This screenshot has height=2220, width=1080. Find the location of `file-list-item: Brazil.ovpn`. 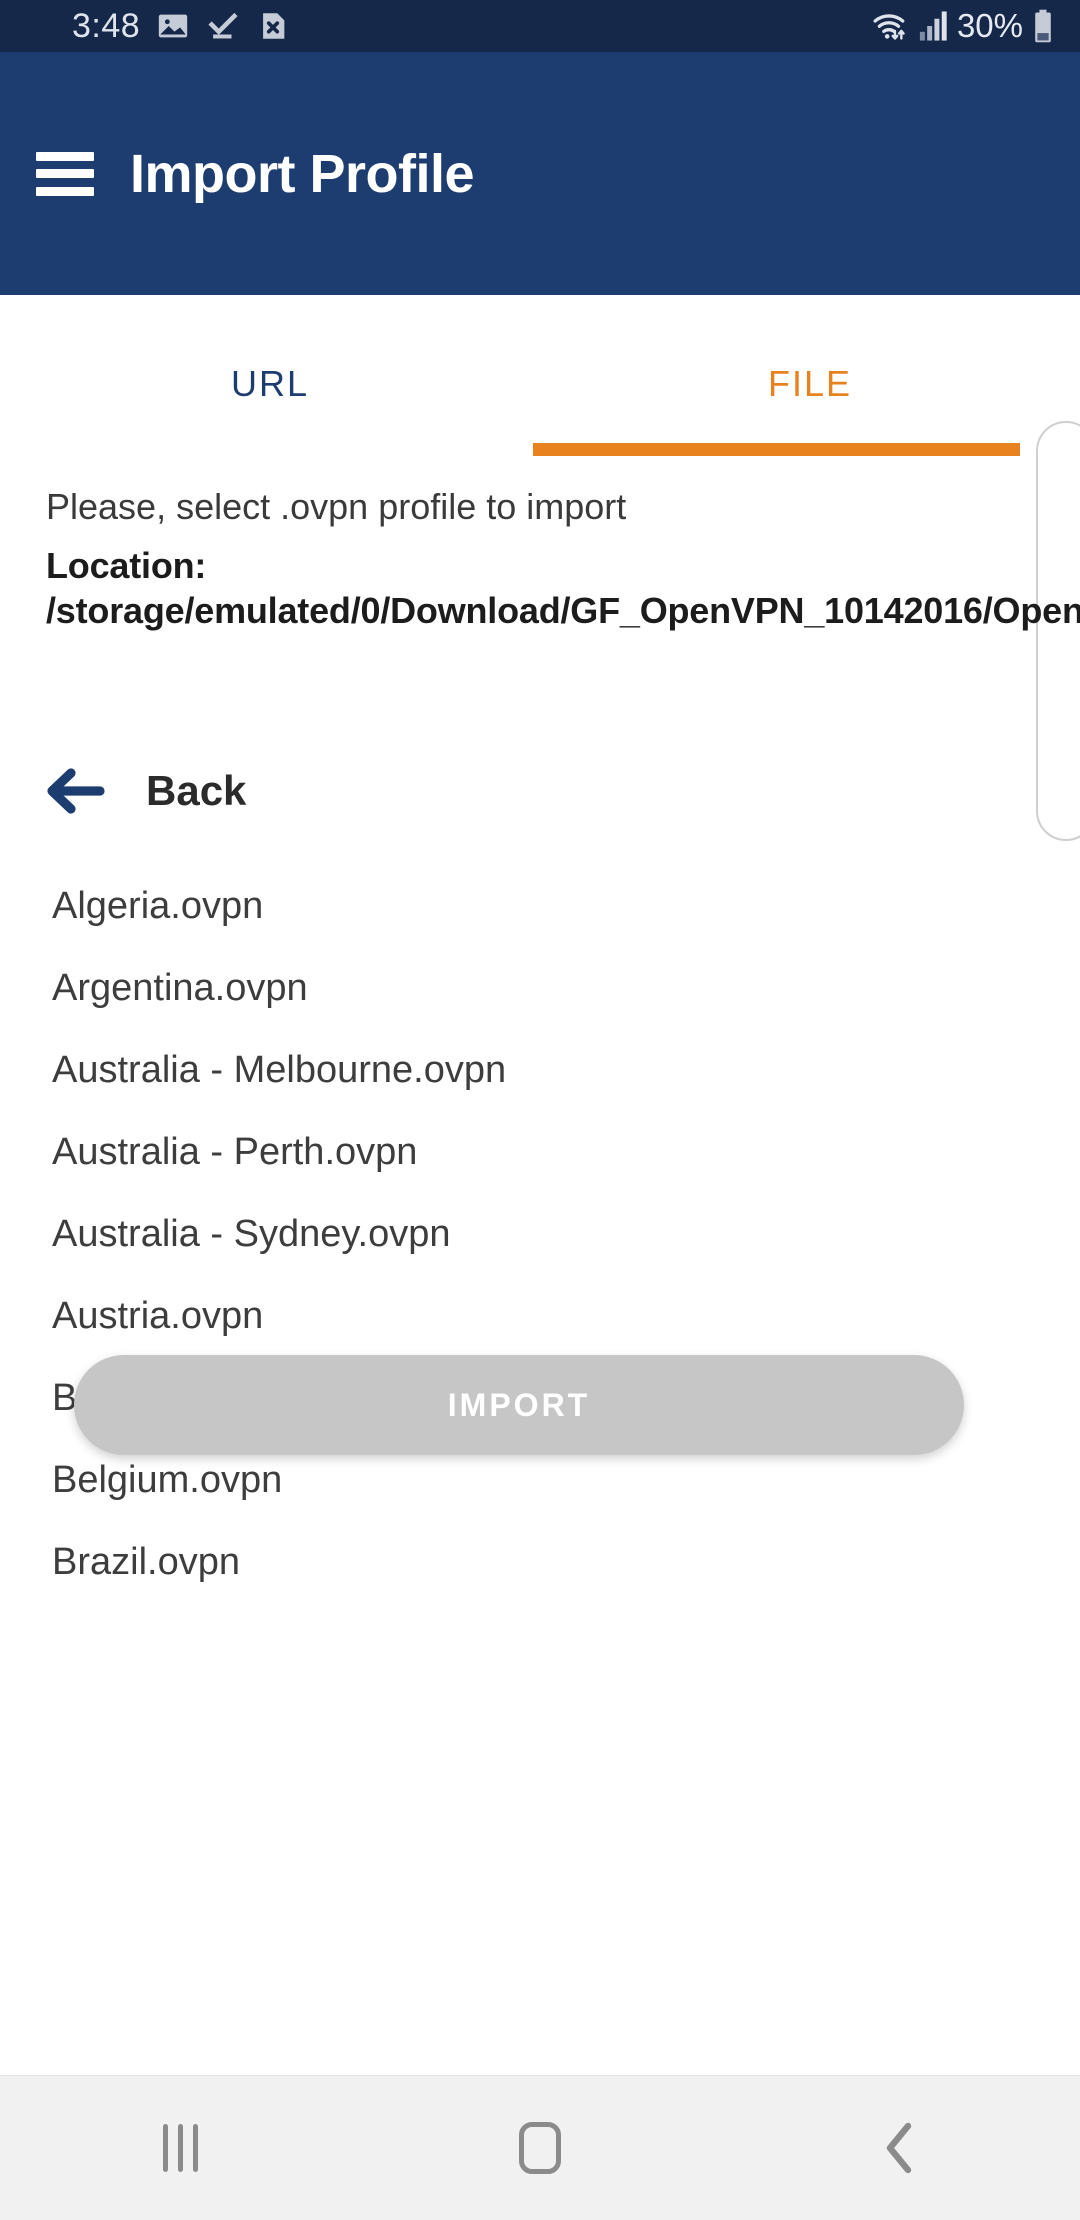

file-list-item: Brazil.ovpn is located at coordinates (540, 1562).